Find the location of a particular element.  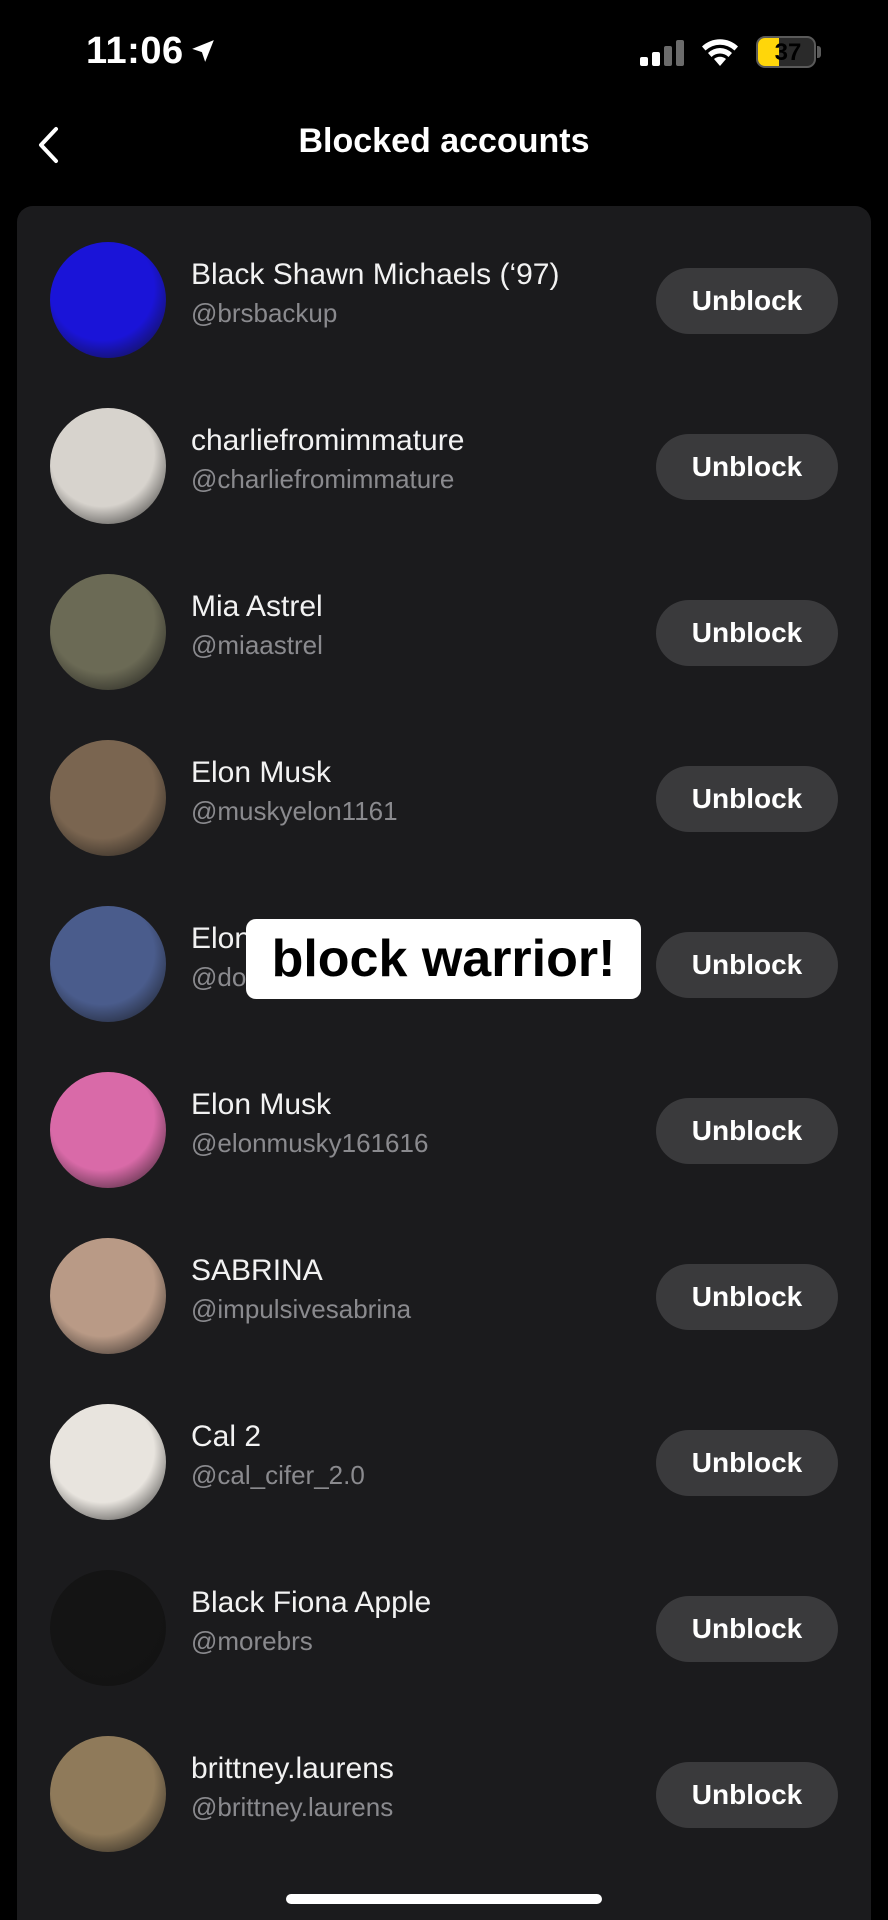

username-handle: @elonmusky161616 is located at coordinates (310, 1143).